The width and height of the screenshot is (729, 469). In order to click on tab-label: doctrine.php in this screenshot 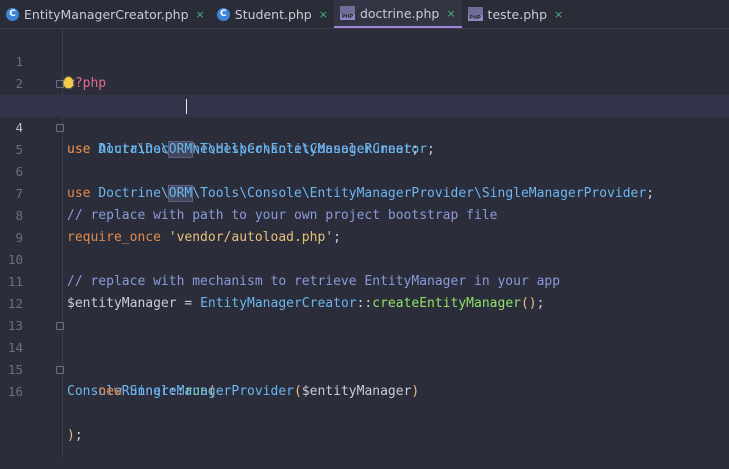, I will do `click(399, 13)`.